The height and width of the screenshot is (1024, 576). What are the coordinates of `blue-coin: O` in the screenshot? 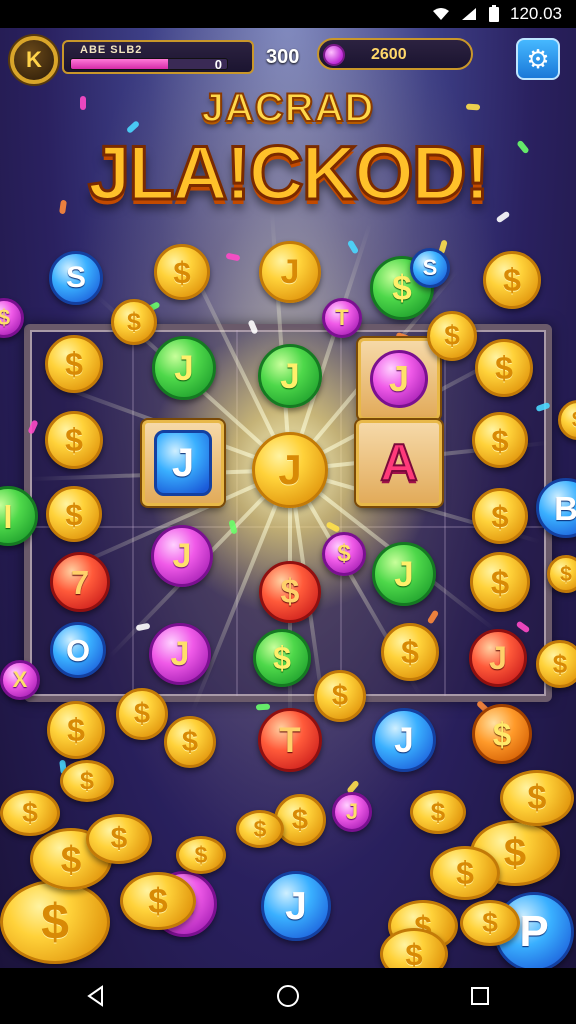 It's located at (78, 650).